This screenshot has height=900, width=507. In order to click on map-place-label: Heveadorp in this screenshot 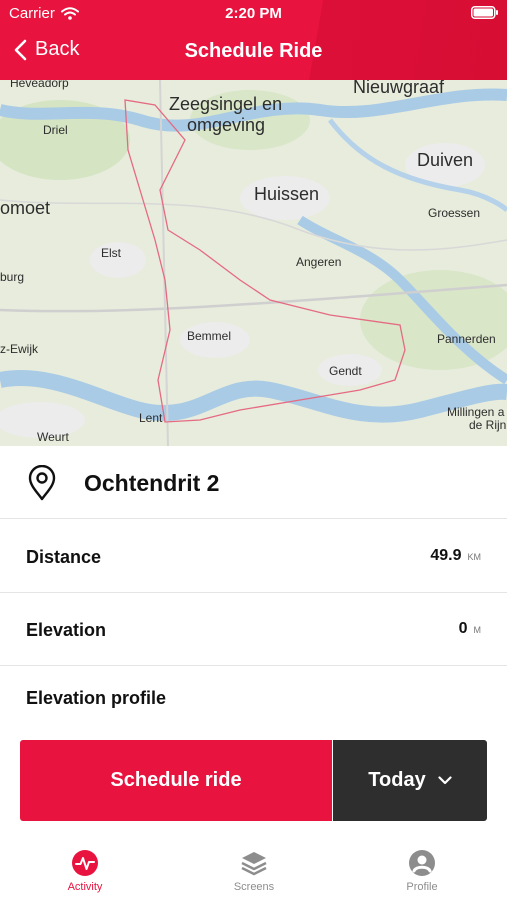, I will do `click(39, 85)`.